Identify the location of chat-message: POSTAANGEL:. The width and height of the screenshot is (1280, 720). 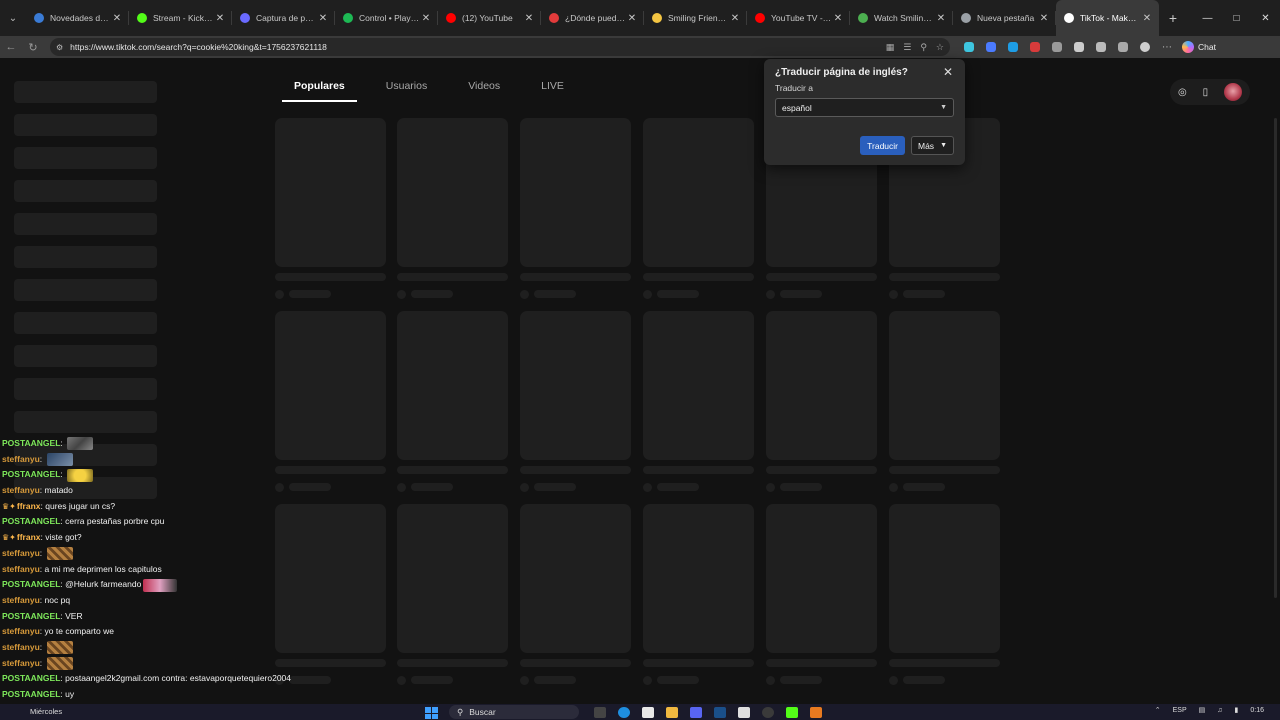
(146, 444).